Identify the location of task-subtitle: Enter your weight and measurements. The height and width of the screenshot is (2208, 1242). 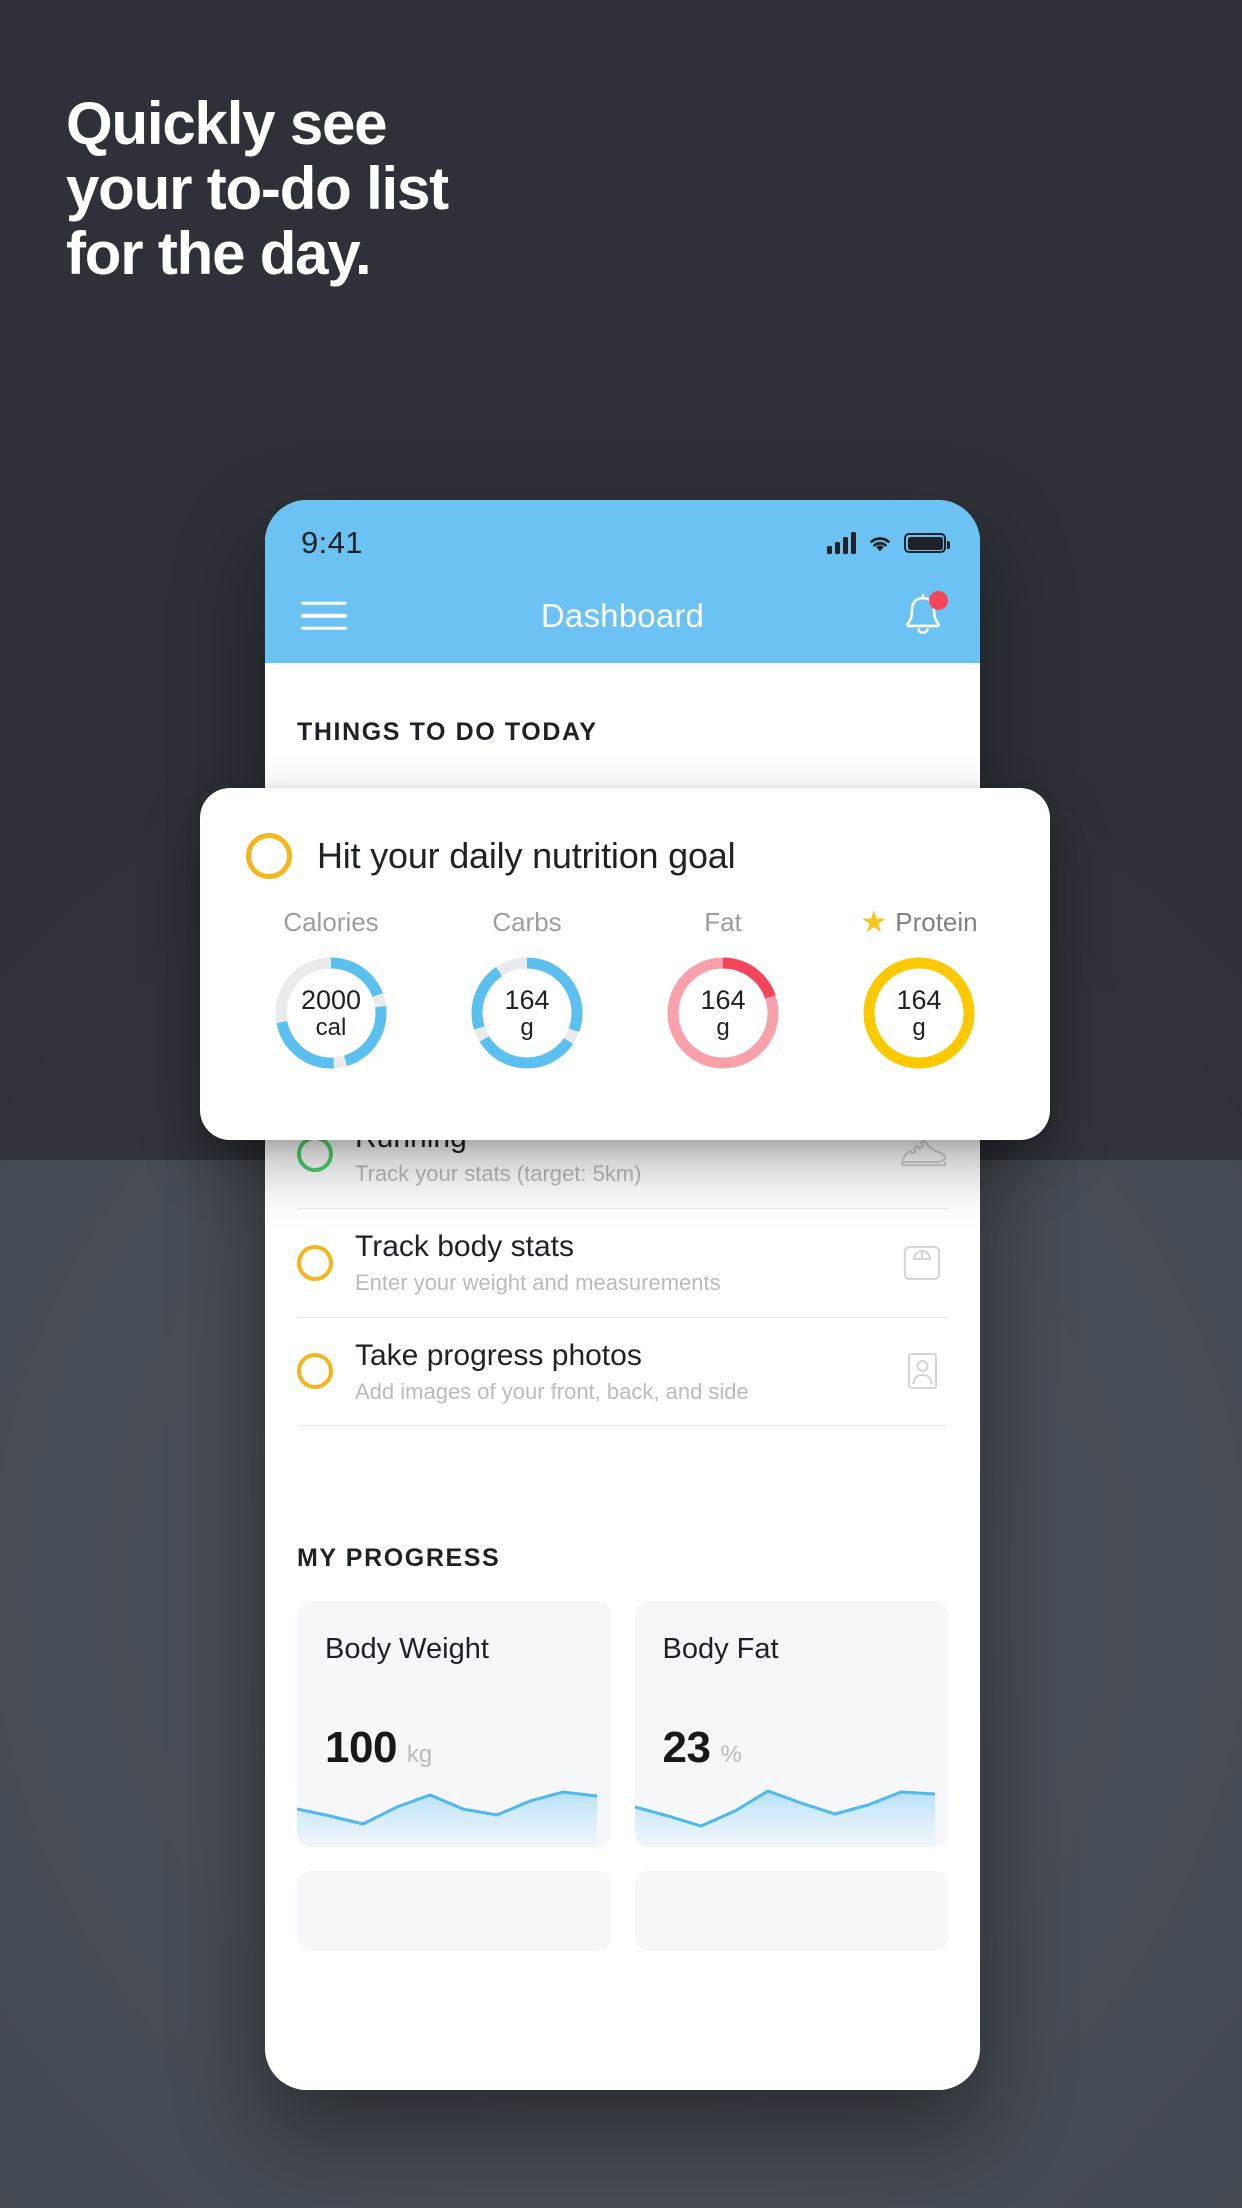
(538, 1283).